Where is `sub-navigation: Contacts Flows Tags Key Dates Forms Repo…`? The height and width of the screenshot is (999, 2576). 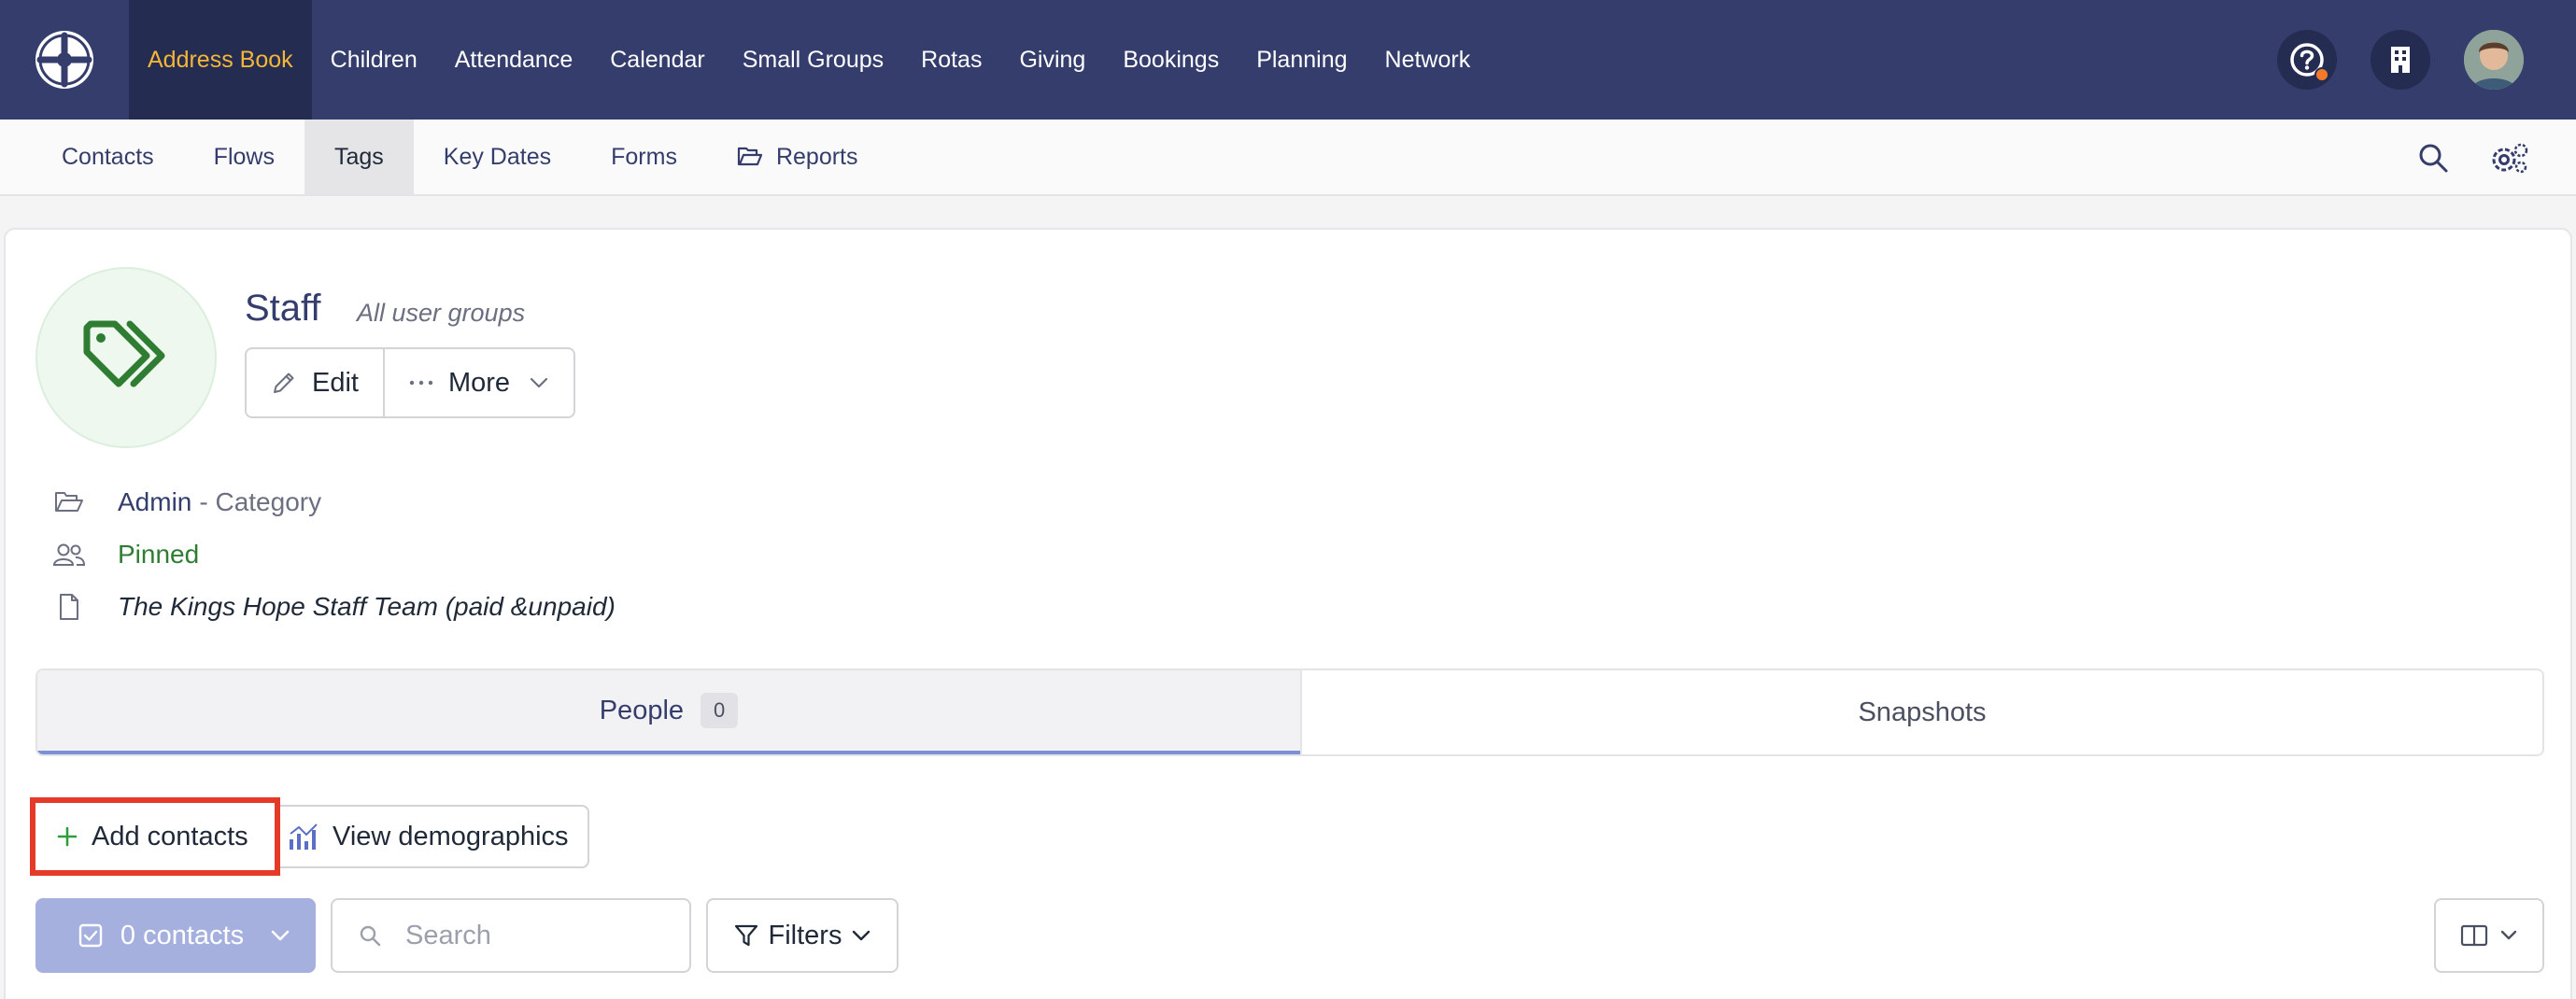 sub-navigation: Contacts Flows Tags Key Dates Forms Repo… is located at coordinates (1288, 158).